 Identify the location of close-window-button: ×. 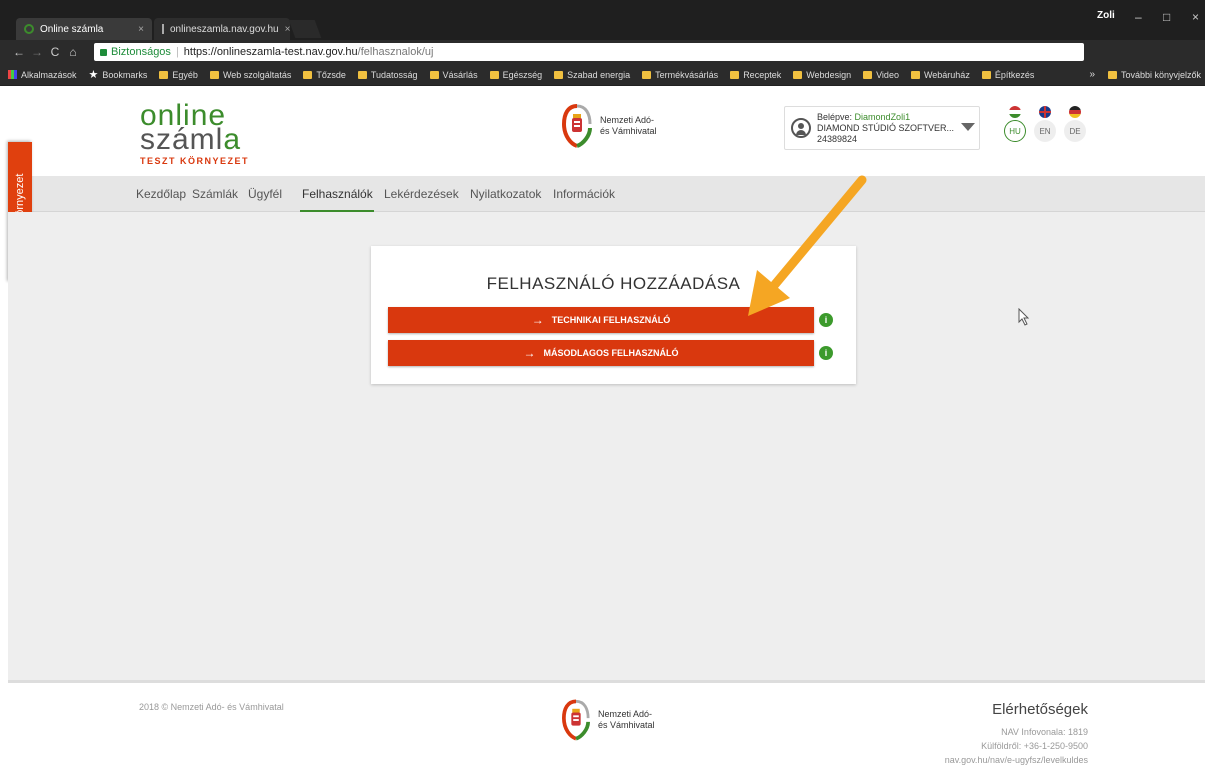
(1195, 17).